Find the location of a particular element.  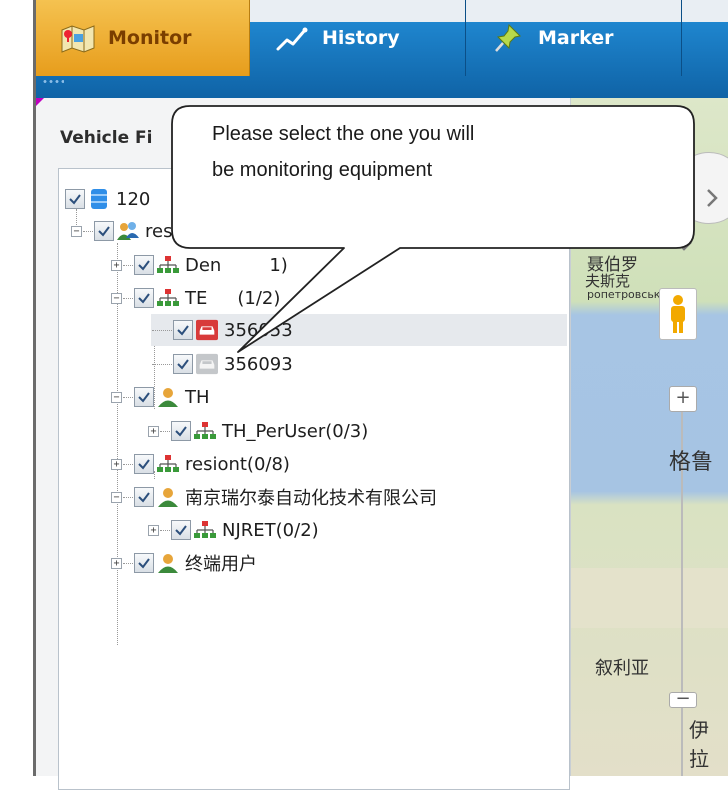

toolbar-next-button is located at coordinates (687, 38).